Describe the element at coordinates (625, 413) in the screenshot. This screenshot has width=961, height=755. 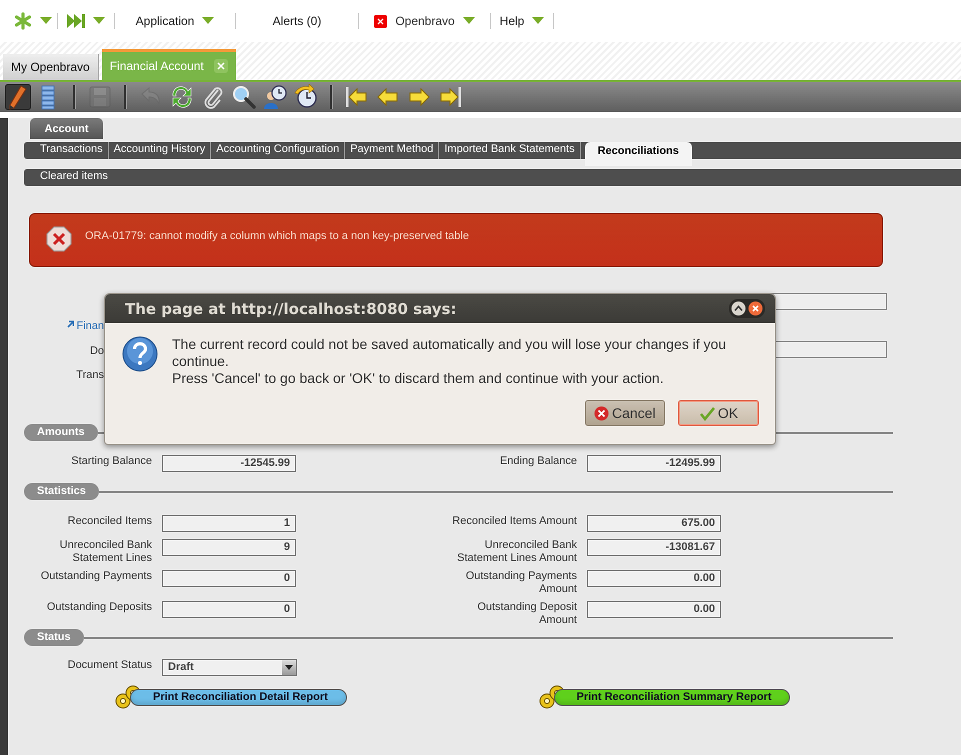
I see `cancel-button: Cancel` at that location.